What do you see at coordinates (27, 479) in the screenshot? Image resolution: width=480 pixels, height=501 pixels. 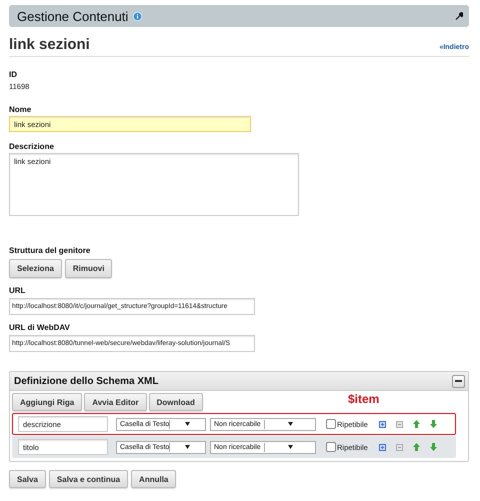 I see `form-button: Salva` at bounding box center [27, 479].